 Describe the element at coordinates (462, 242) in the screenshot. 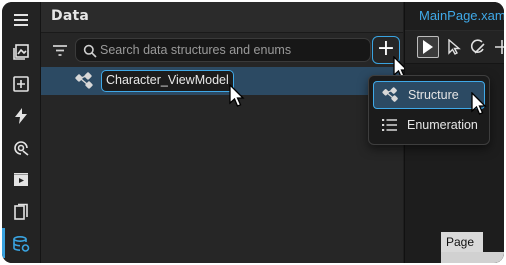

I see `page-label: Page` at that location.